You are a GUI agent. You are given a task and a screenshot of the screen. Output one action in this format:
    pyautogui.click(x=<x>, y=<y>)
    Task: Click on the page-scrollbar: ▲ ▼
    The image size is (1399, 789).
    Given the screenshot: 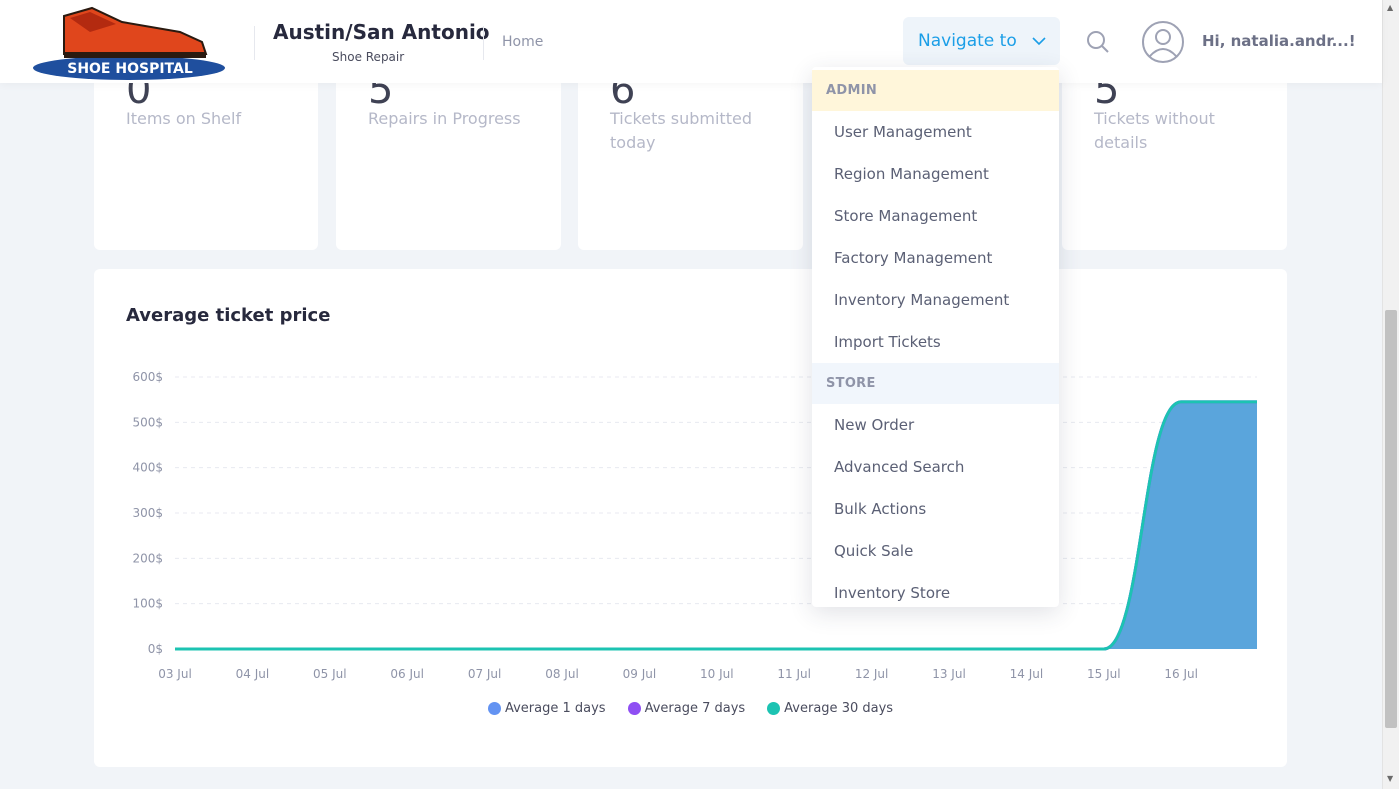 What is the action you would take?
    pyautogui.click(x=1390, y=394)
    